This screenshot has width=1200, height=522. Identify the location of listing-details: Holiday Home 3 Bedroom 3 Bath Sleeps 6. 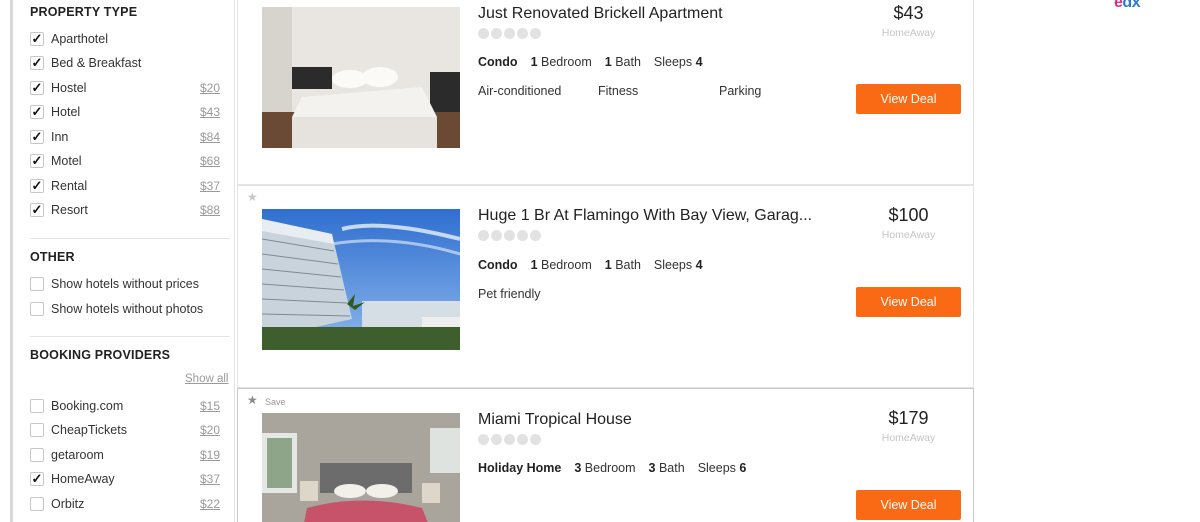
(612, 468).